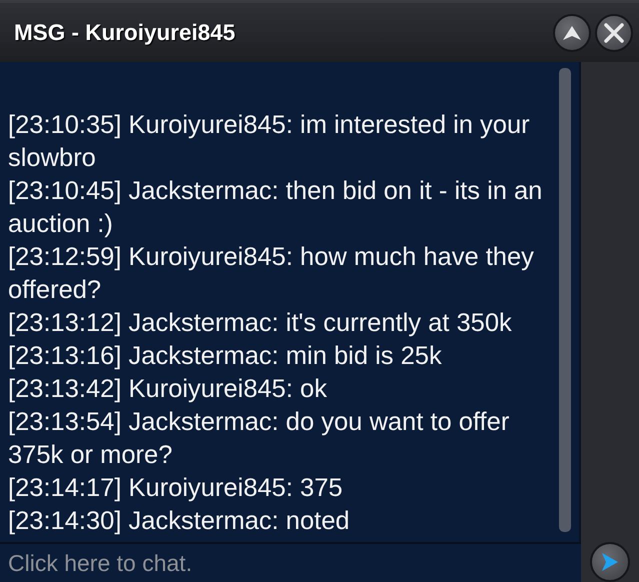 The width and height of the screenshot is (639, 582). Describe the element at coordinates (269, 142) in the screenshot. I see `chat-message: [23:10:35] Kuroiyurei845: im interested in your slowbro` at that location.